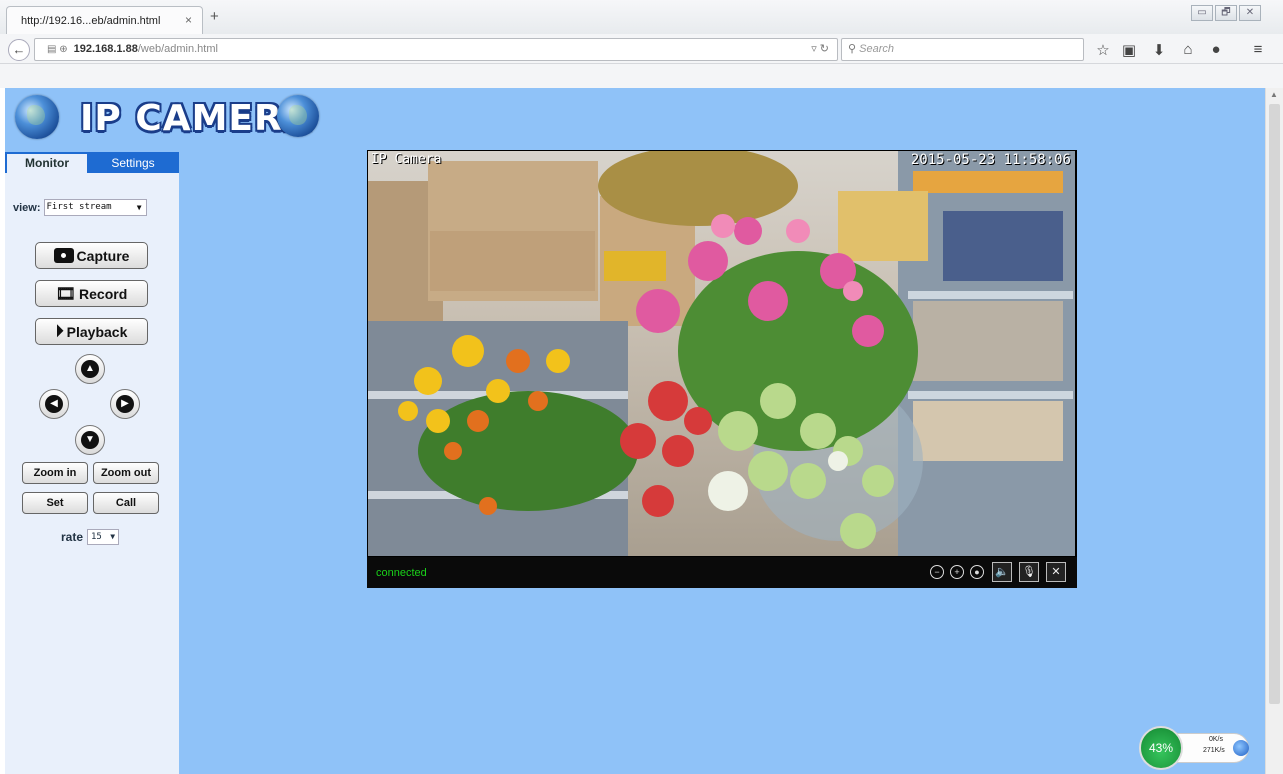 This screenshot has height=774, width=1283. I want to click on tab-title: http://192.16...eb/admin.html, so click(91, 20).